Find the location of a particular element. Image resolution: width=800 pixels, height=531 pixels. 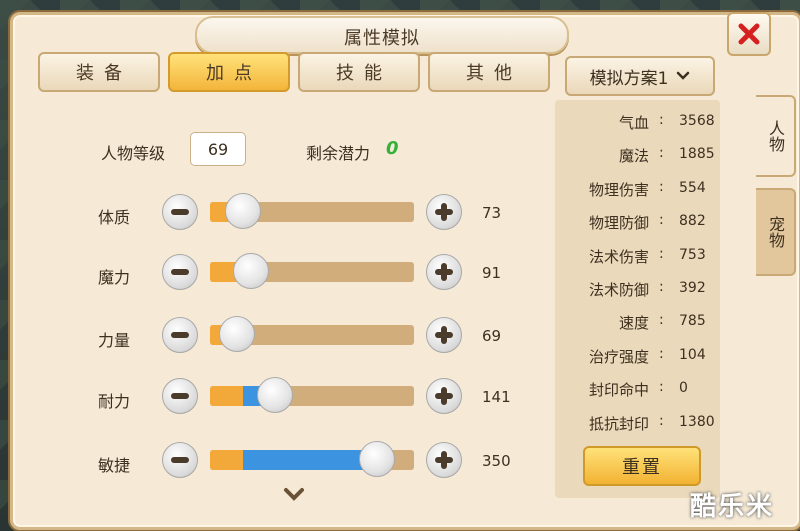

attribute-name: 治疗强度 is located at coordinates (618, 356).